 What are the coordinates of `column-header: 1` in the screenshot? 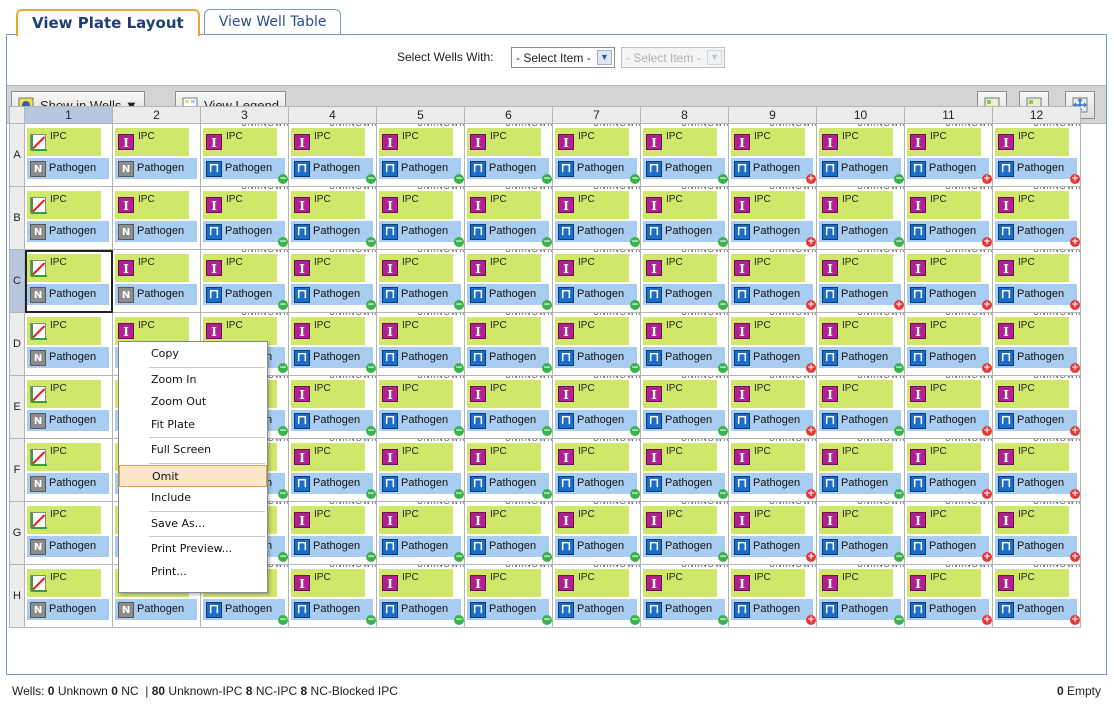 It's located at (68, 115).